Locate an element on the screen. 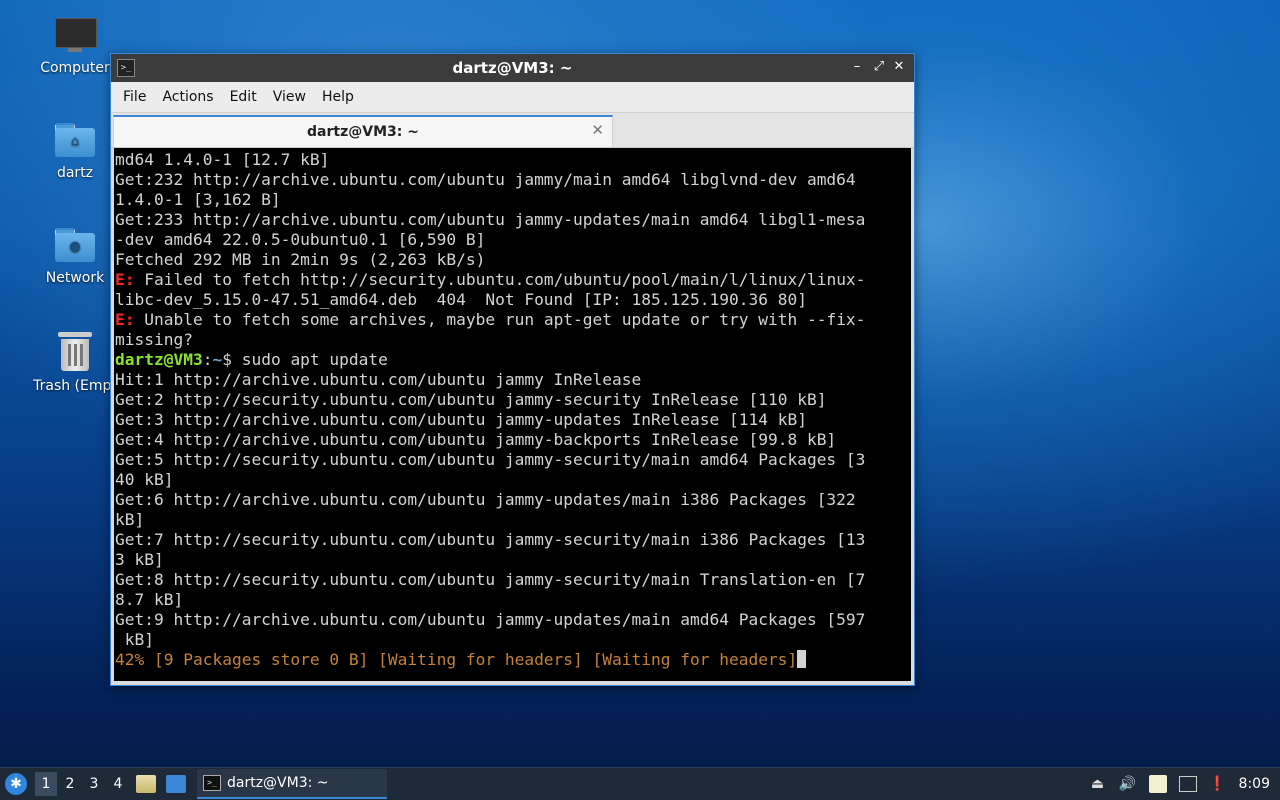 Image resolution: width=1280 pixels, height=800 pixels. menu-view: View is located at coordinates (289, 97).